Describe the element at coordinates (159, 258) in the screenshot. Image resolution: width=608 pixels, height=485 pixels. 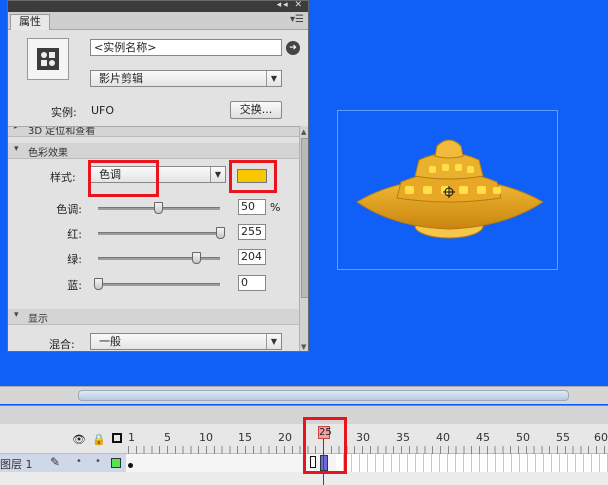
I see `green-slider` at that location.